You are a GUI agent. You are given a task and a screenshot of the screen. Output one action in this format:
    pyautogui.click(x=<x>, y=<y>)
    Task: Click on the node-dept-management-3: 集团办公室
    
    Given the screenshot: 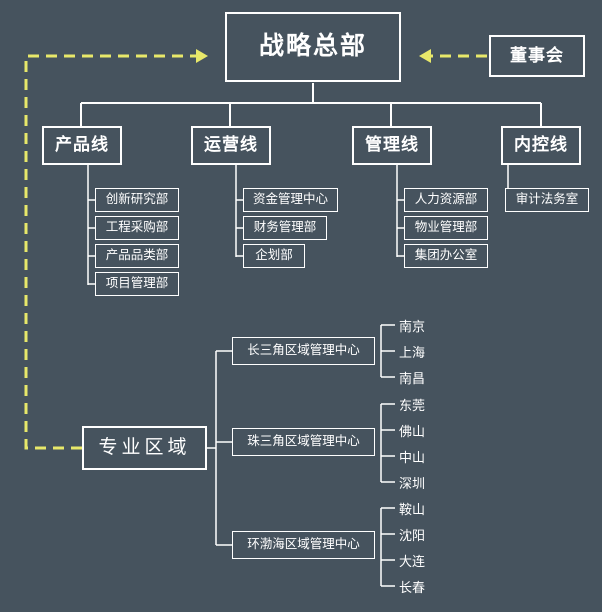 What is the action you would take?
    pyautogui.click(x=446, y=256)
    